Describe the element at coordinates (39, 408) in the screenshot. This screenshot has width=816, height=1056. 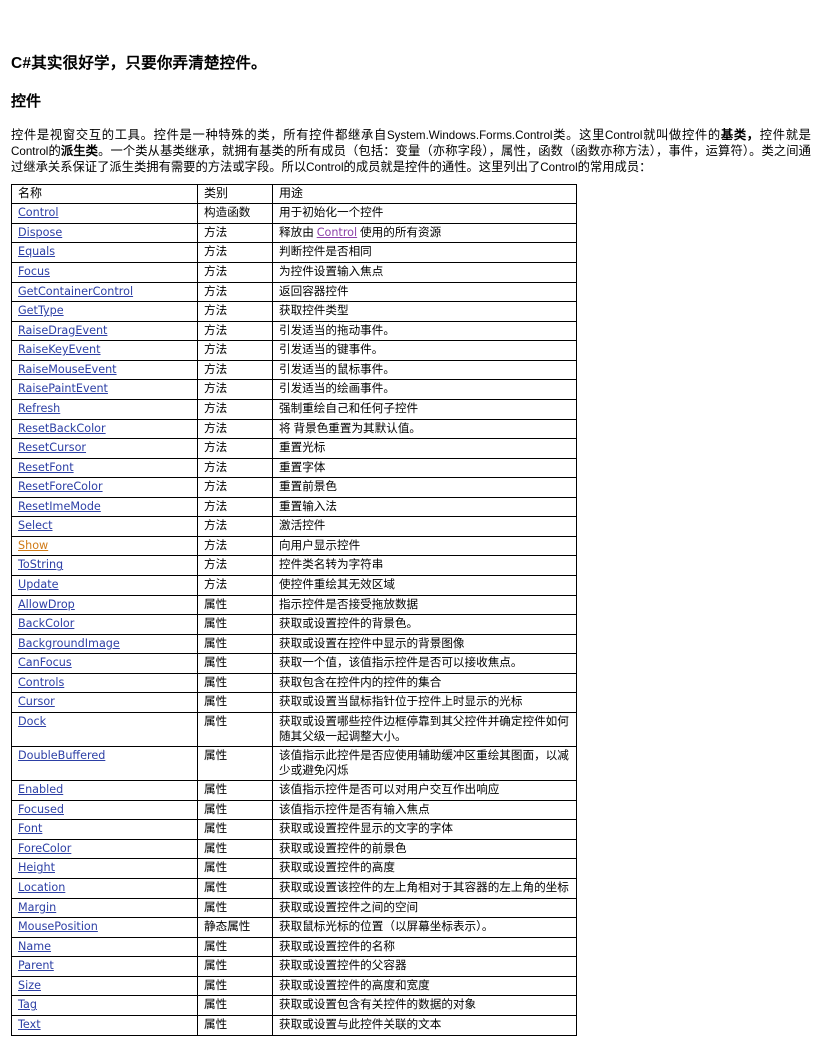
I see `member-link-refresh: Refresh` at that location.